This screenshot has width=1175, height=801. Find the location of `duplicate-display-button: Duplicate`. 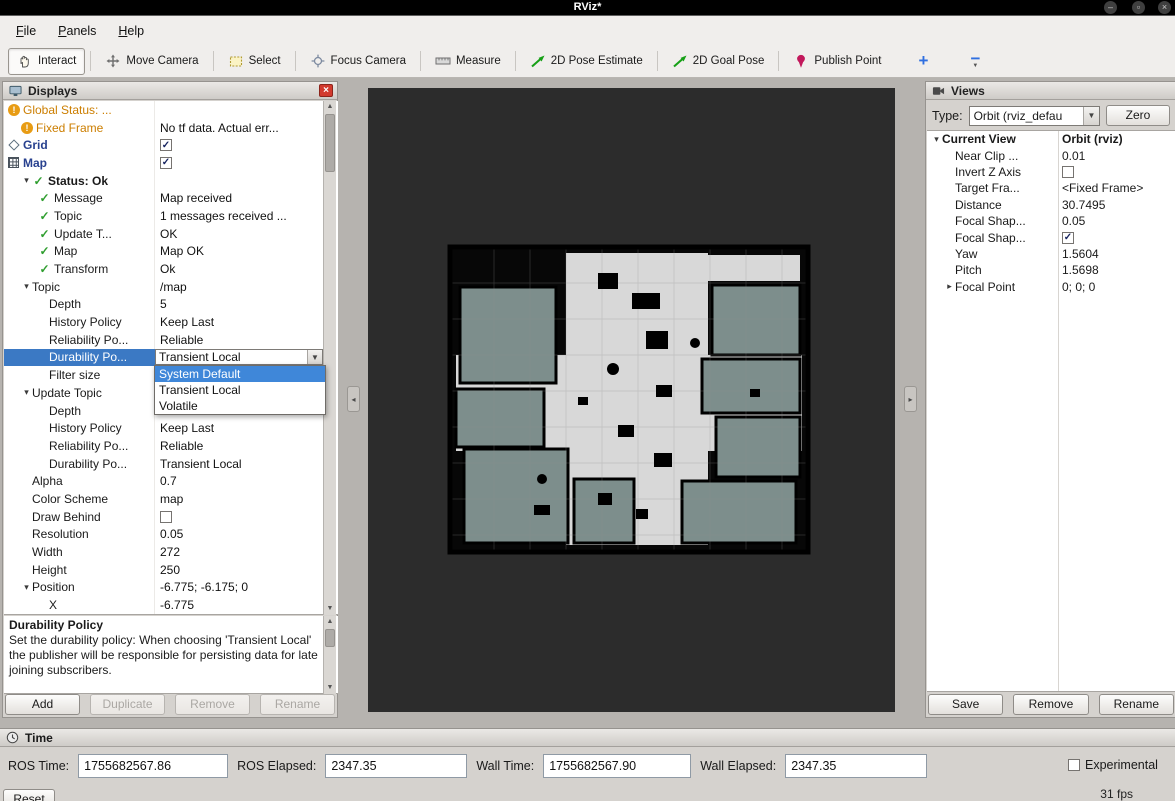

duplicate-display-button: Duplicate is located at coordinates (127, 704).